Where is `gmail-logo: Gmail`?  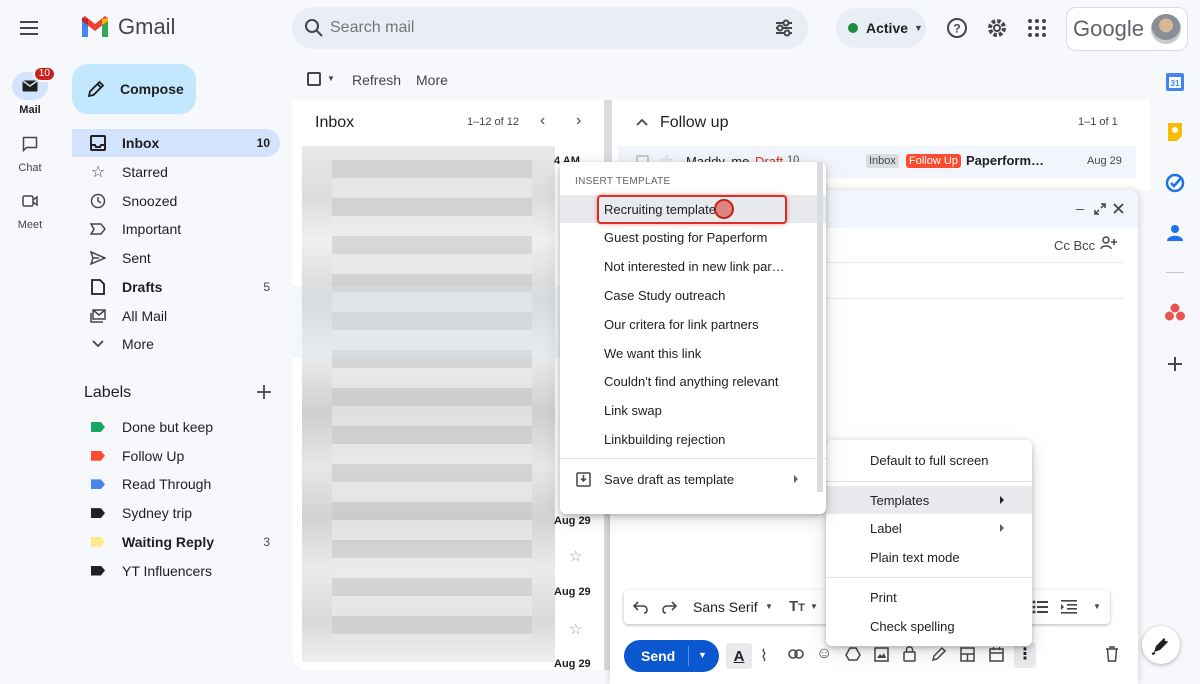
gmail-logo: Gmail is located at coordinates (127, 27).